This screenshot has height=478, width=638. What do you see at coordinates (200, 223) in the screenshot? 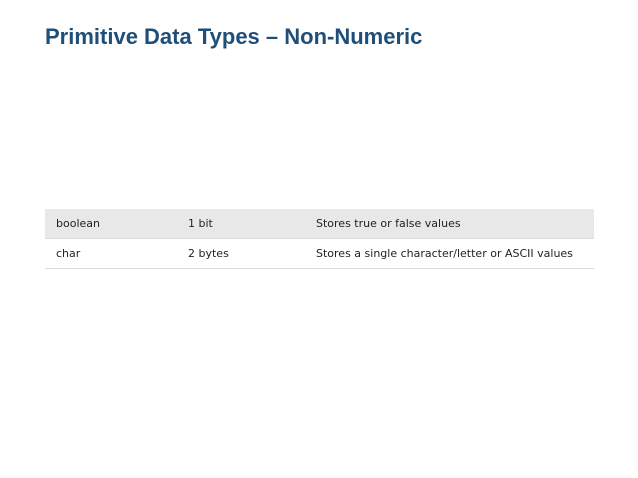
I see `size-cell: 1 bit` at bounding box center [200, 223].